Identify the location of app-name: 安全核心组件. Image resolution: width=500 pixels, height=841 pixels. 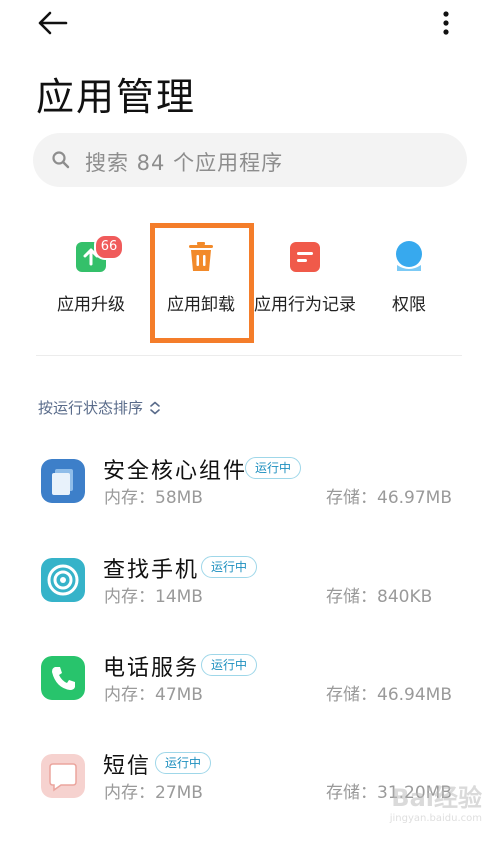
(175, 471).